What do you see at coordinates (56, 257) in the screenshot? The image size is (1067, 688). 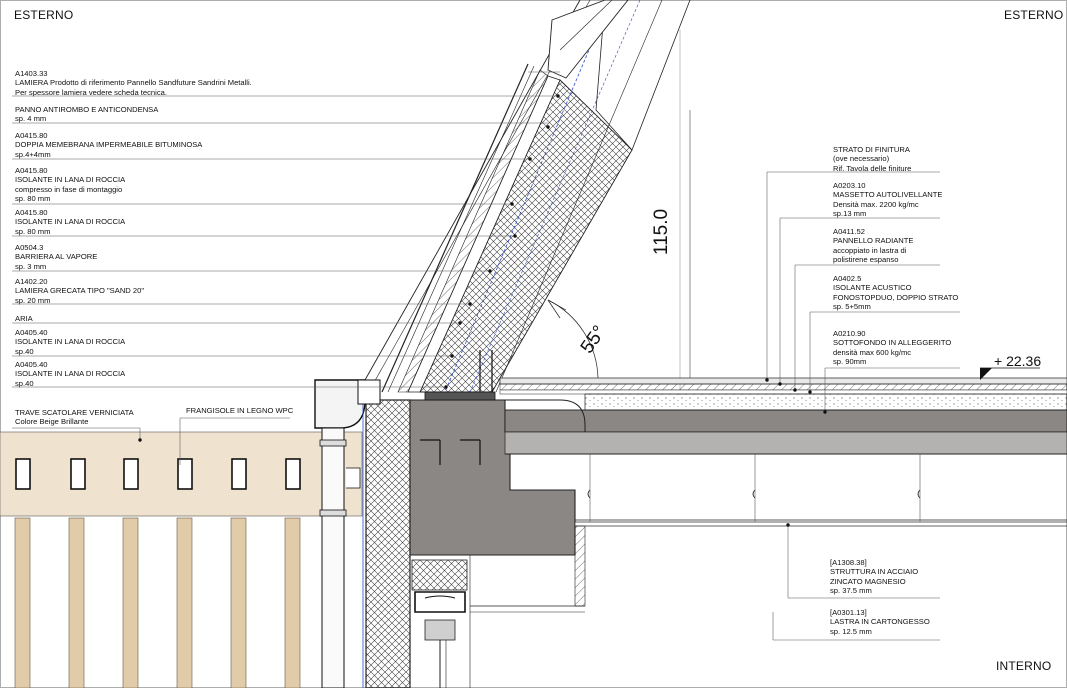 I see `label-vapour-barrier: A0504.3 BARRIERA AL VAPORE sp. 3 mm` at bounding box center [56, 257].